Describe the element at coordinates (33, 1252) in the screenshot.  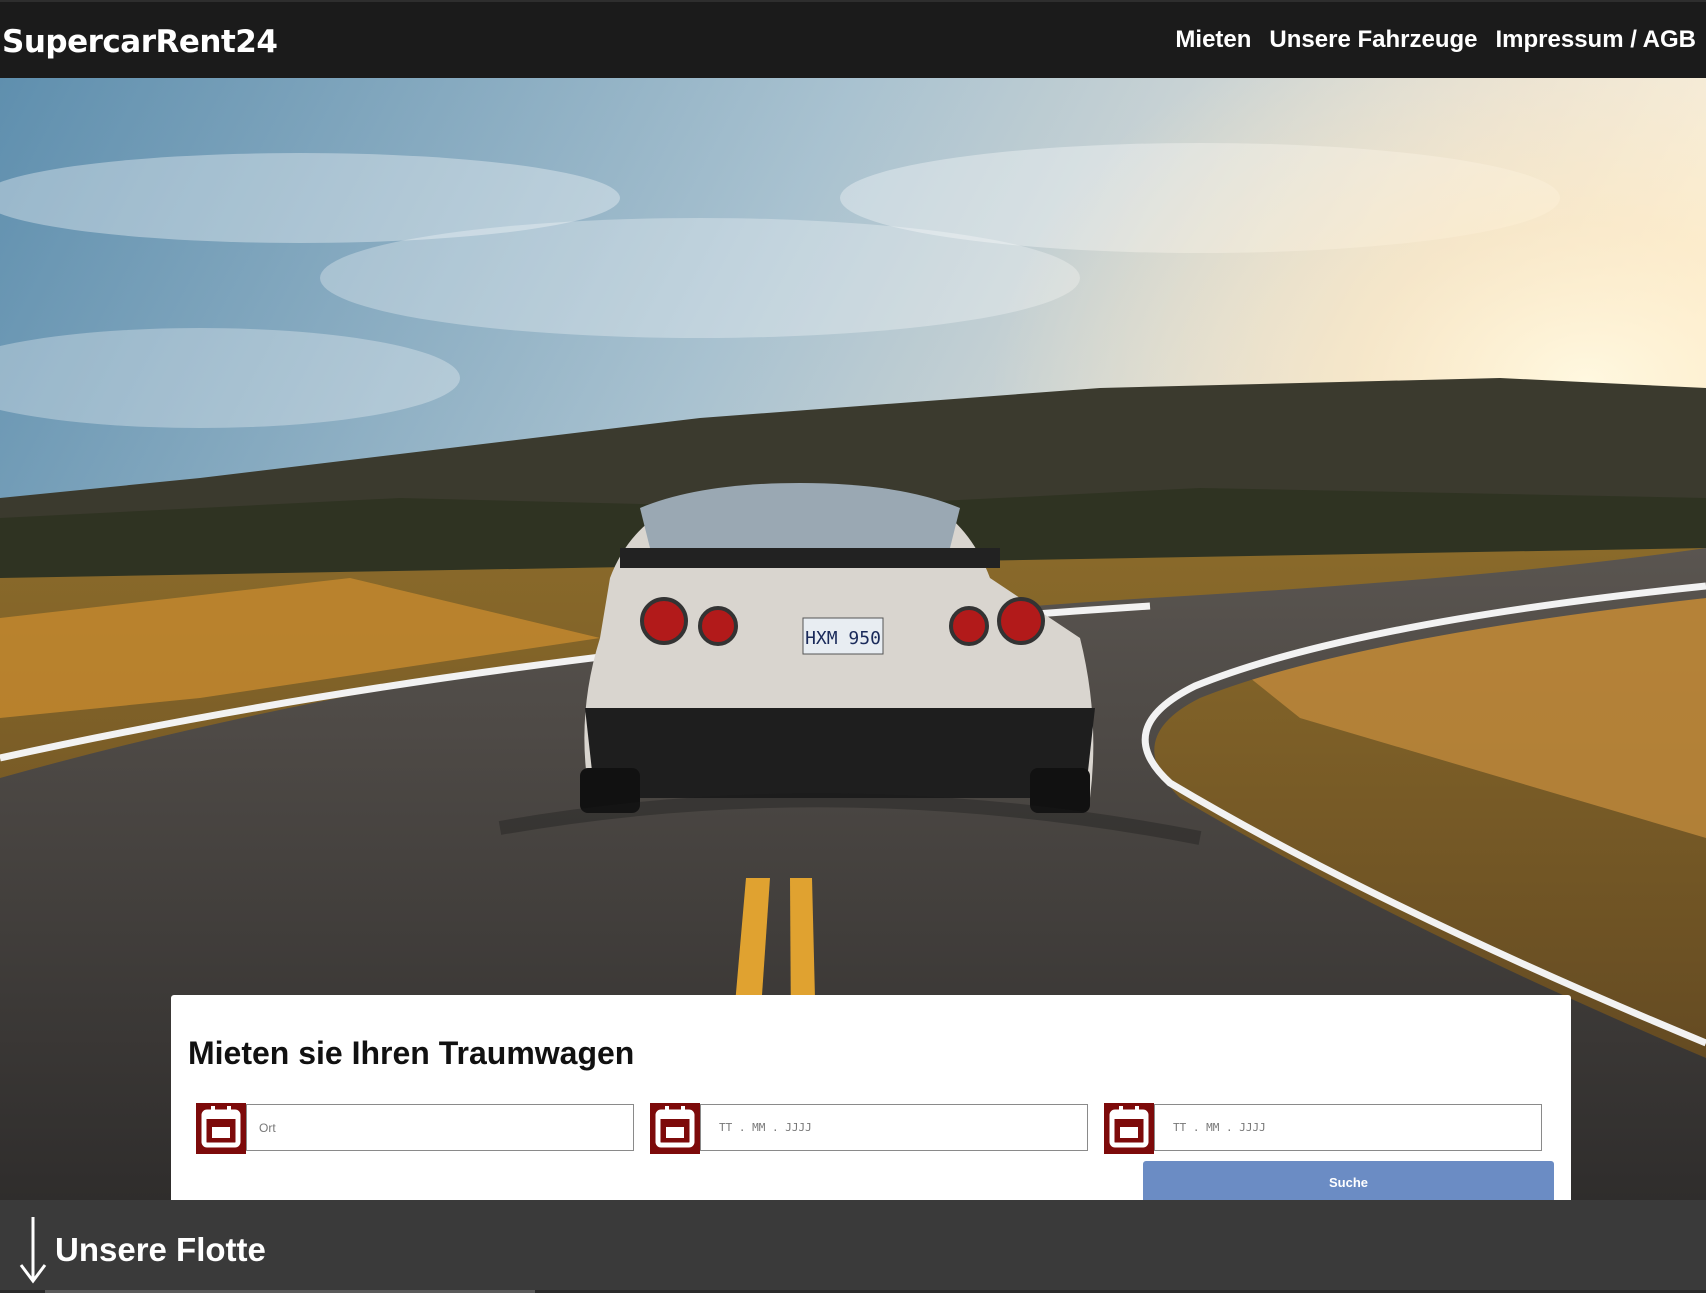
I see `arrow-down-icon` at that location.